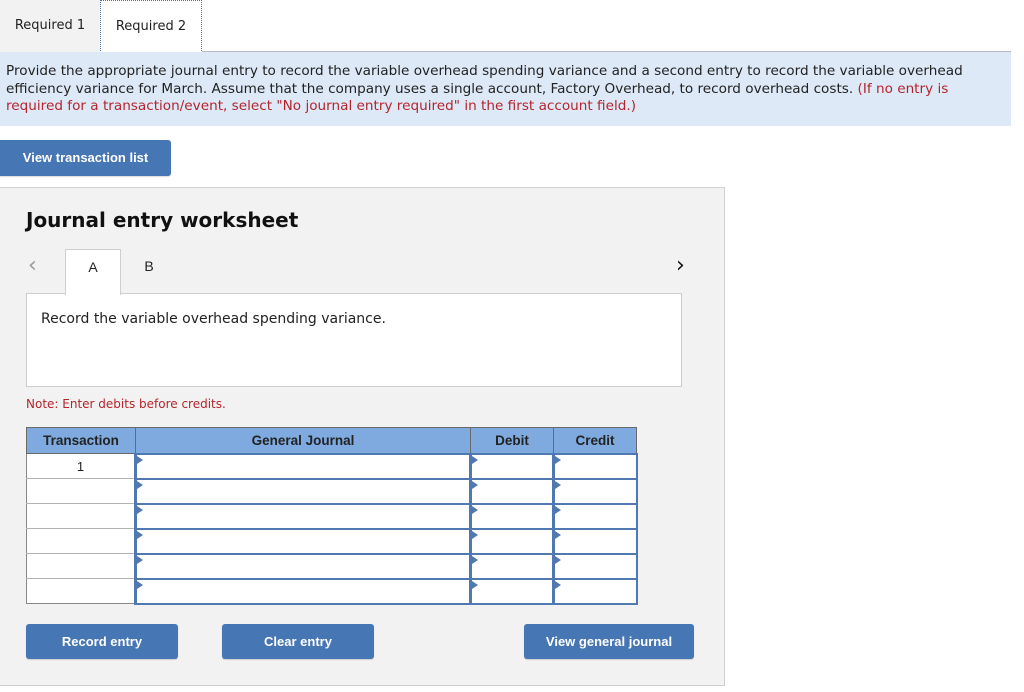 The image size is (1024, 692). I want to click on debit-credit-note: Note: Enter debits before credits., so click(126, 404).